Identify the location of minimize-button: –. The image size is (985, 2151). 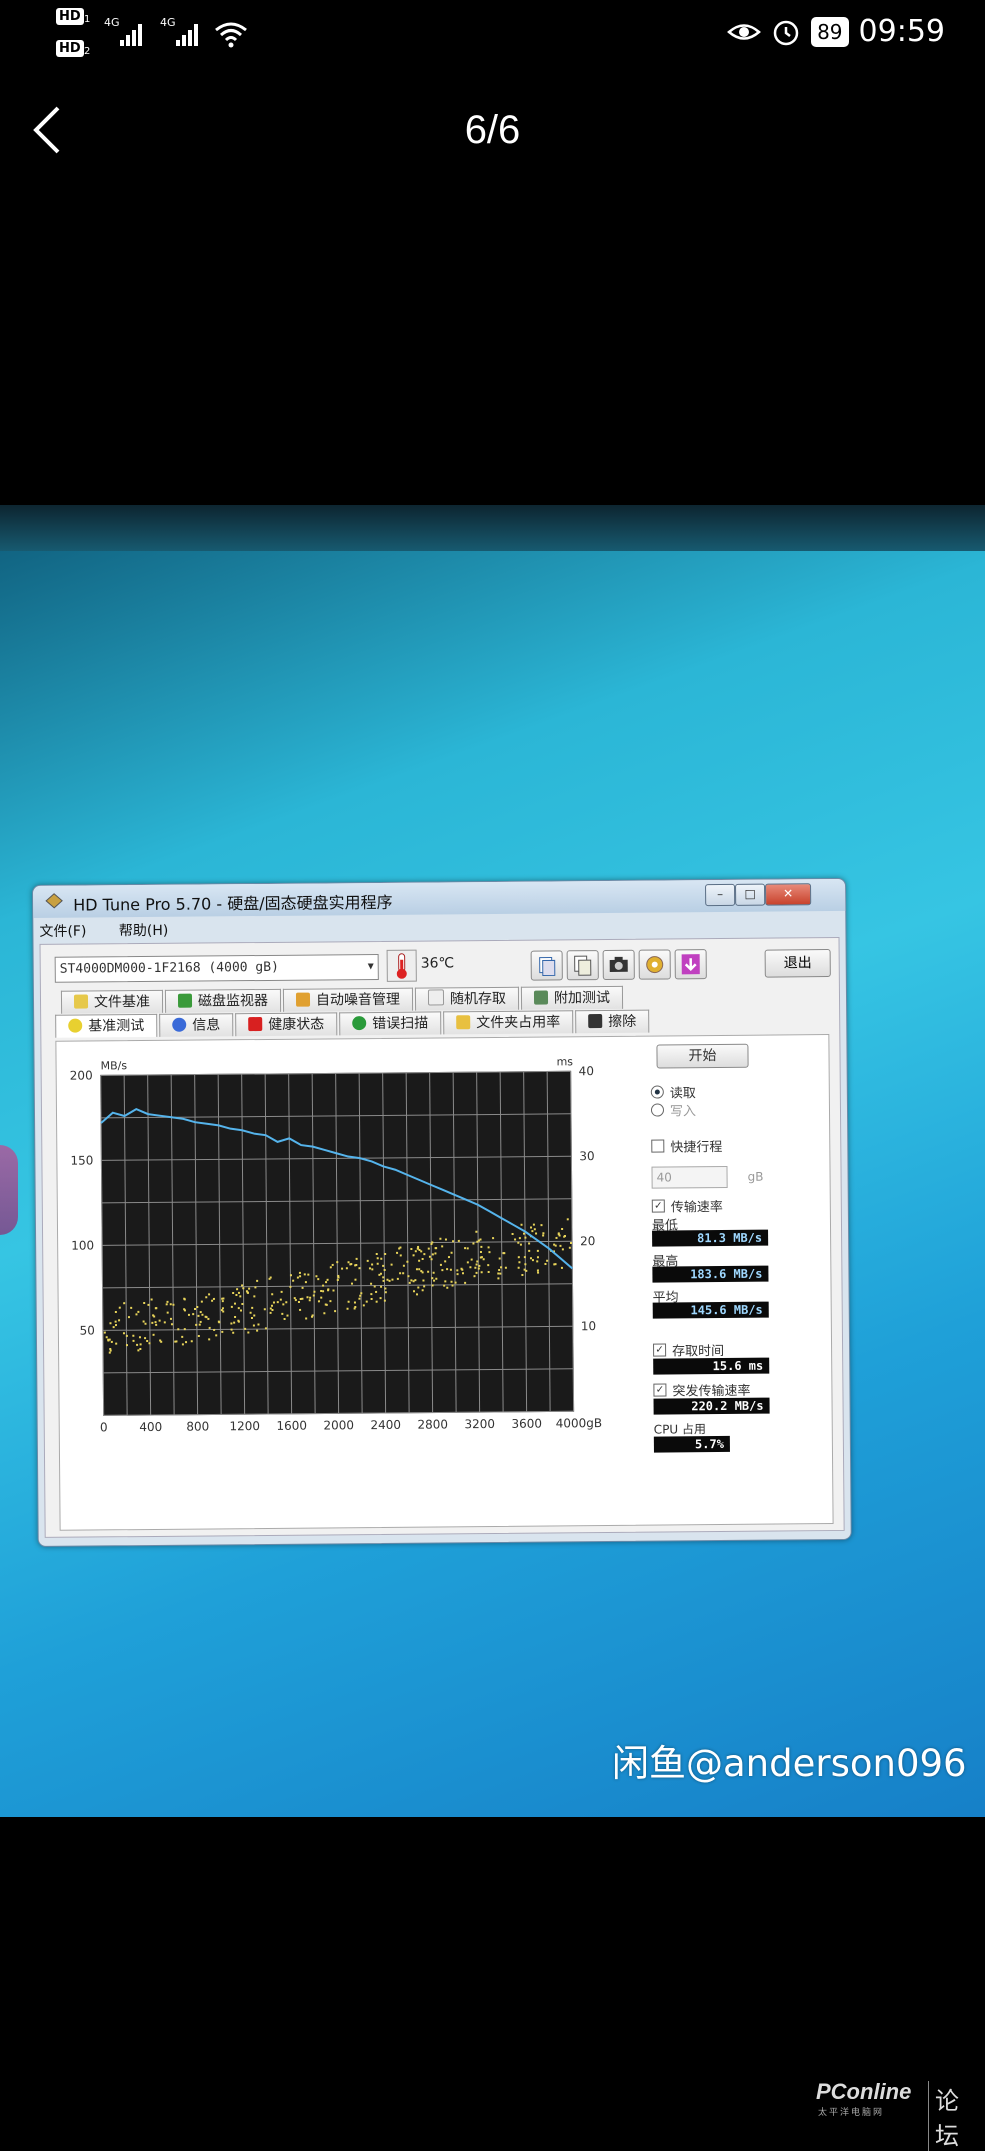
(720, 895).